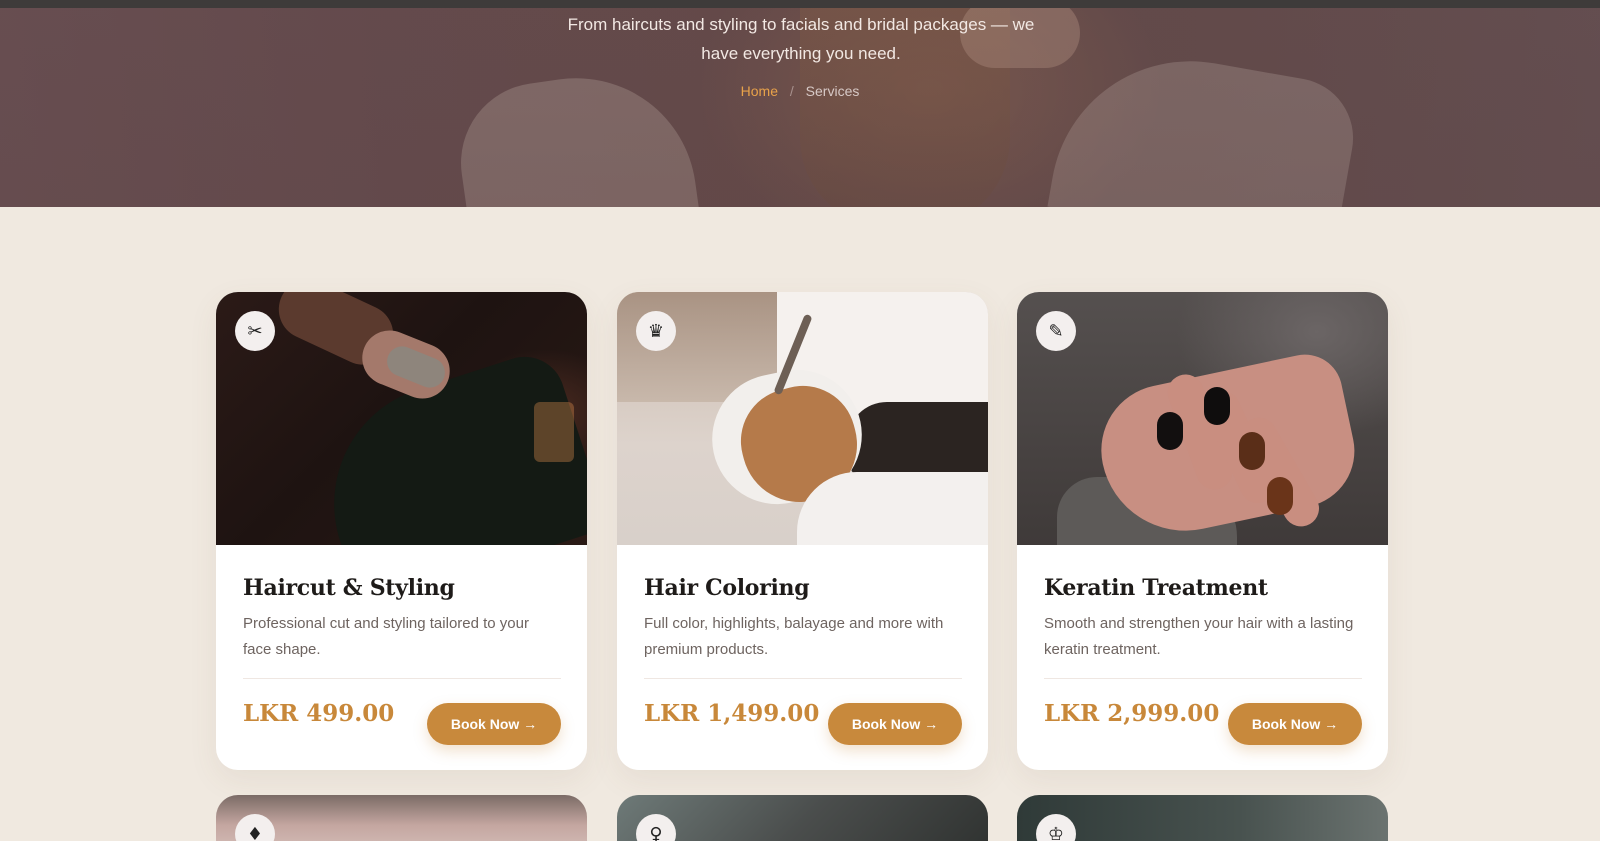  I want to click on service-price: LKR 2,999.00, so click(1132, 713).